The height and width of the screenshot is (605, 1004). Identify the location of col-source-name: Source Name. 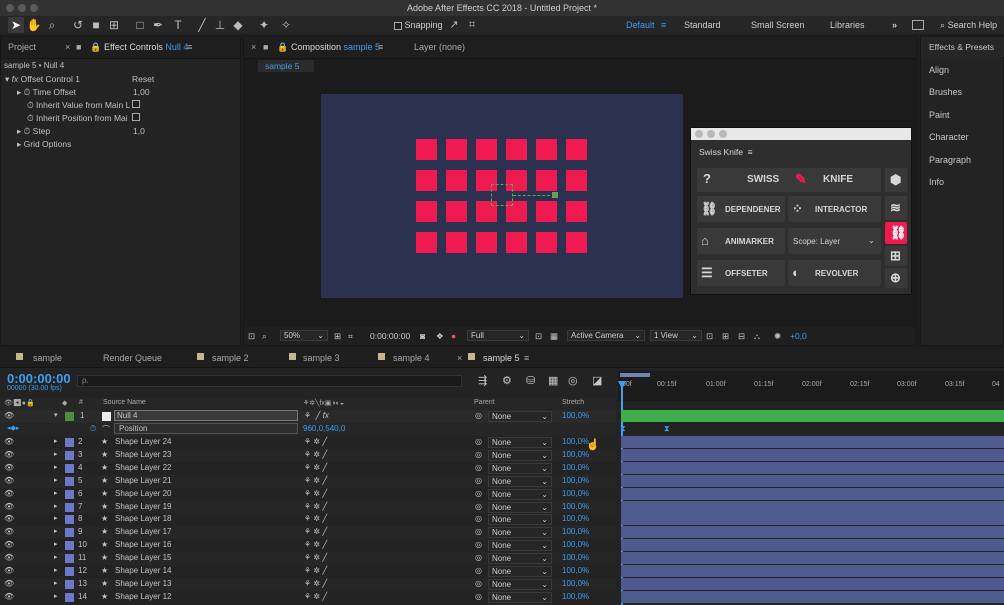
(124, 402).